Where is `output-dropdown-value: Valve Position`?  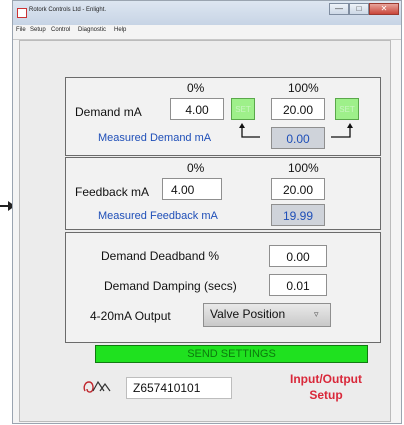 output-dropdown-value: Valve Position is located at coordinates (248, 314).